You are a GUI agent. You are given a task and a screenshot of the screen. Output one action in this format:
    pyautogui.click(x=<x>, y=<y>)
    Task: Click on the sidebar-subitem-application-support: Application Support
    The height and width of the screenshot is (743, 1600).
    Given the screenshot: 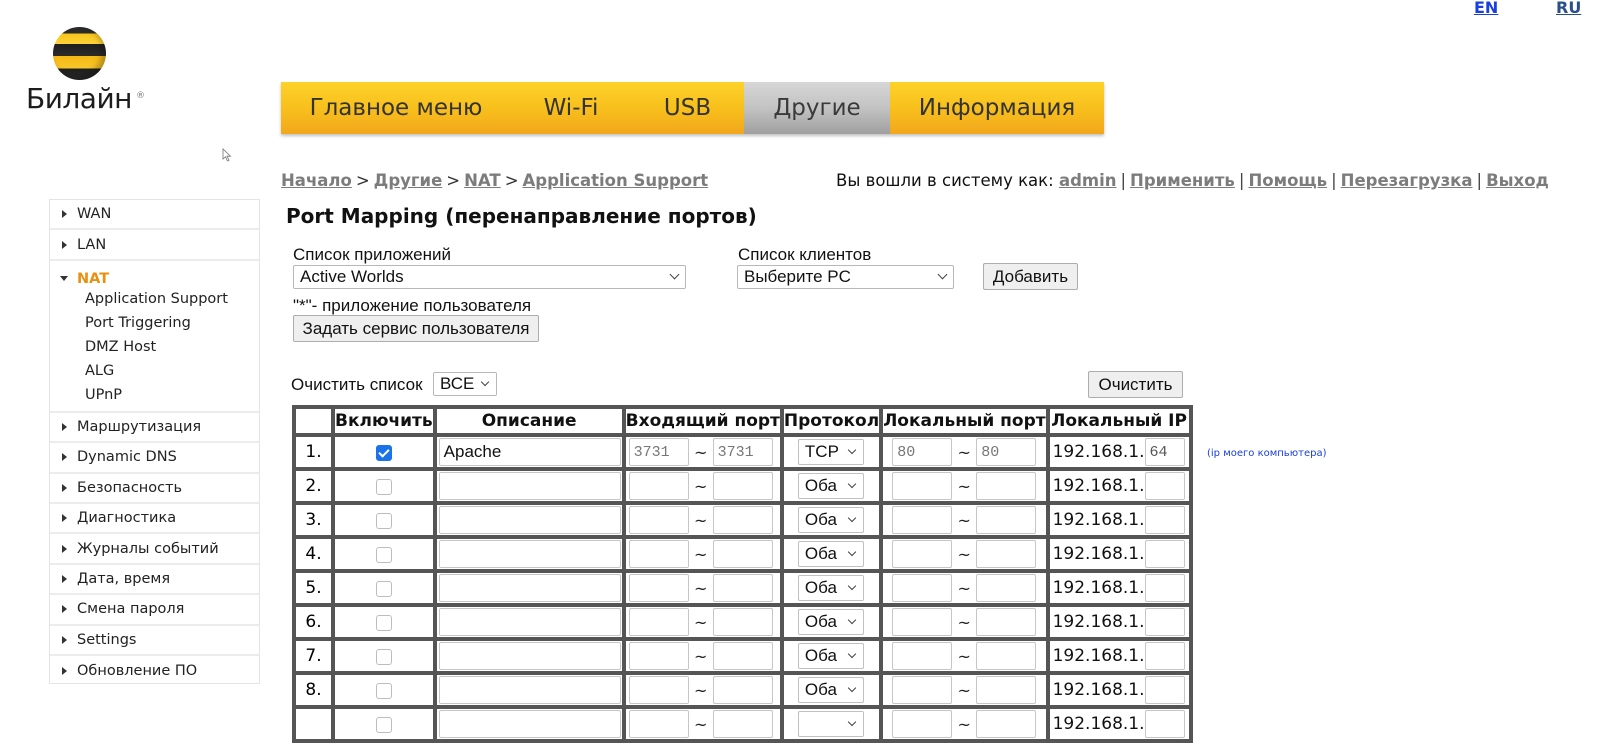 What is the action you would take?
    pyautogui.click(x=154, y=299)
    